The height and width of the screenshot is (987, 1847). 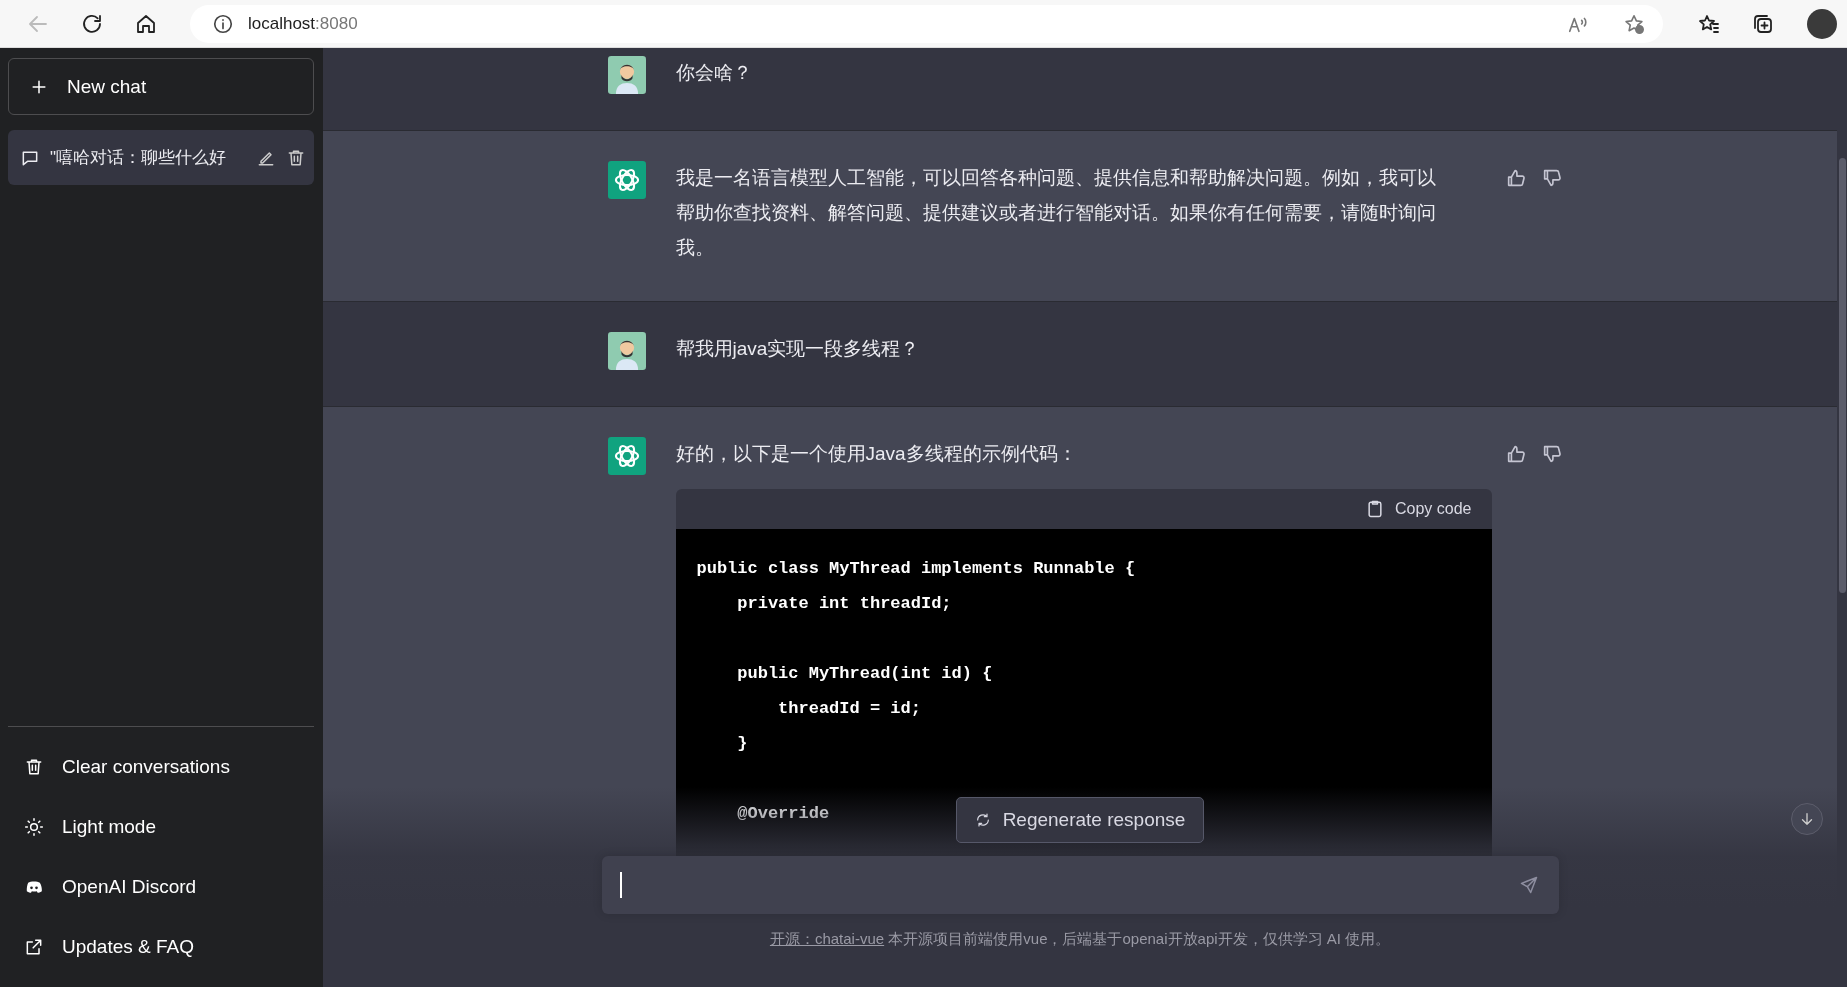 I want to click on new-chat-button: New chat, so click(x=161, y=86).